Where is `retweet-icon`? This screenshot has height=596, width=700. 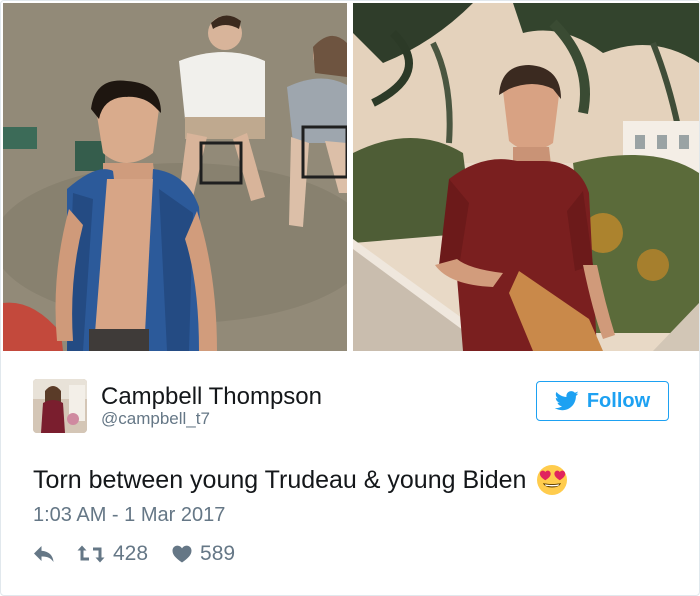
retweet-icon is located at coordinates (91, 554).